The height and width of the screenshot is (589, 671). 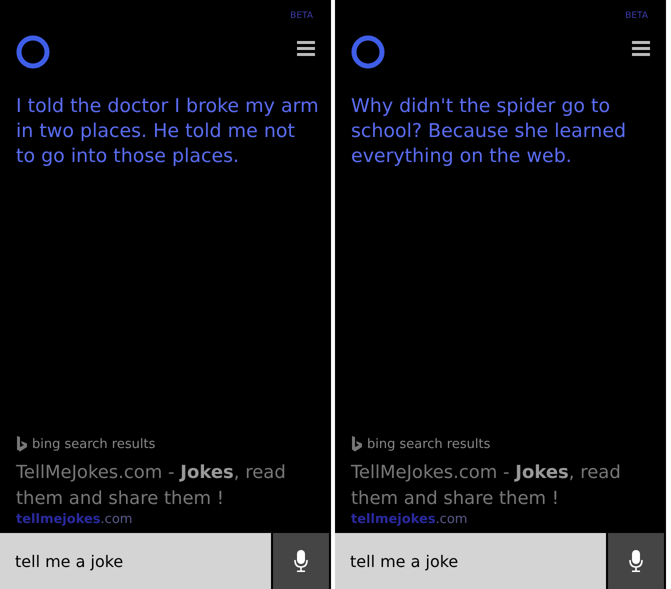 I want to click on joke-text: I told the doctor I broke my arm in two places. He told me not to go into those places., so click(x=167, y=131).